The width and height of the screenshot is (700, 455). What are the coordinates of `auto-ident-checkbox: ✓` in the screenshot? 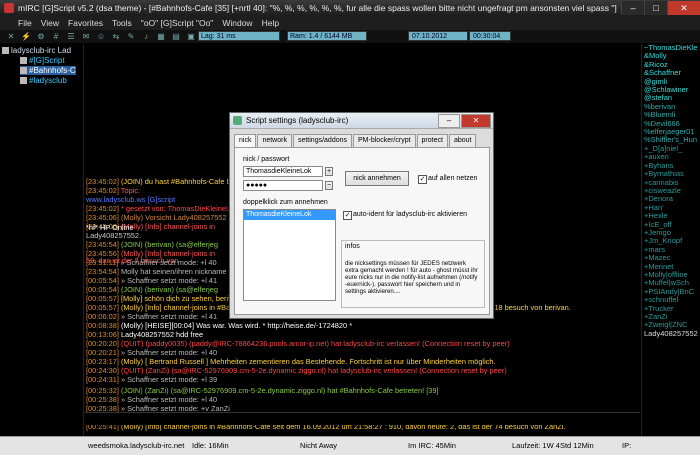 It's located at (347, 215).